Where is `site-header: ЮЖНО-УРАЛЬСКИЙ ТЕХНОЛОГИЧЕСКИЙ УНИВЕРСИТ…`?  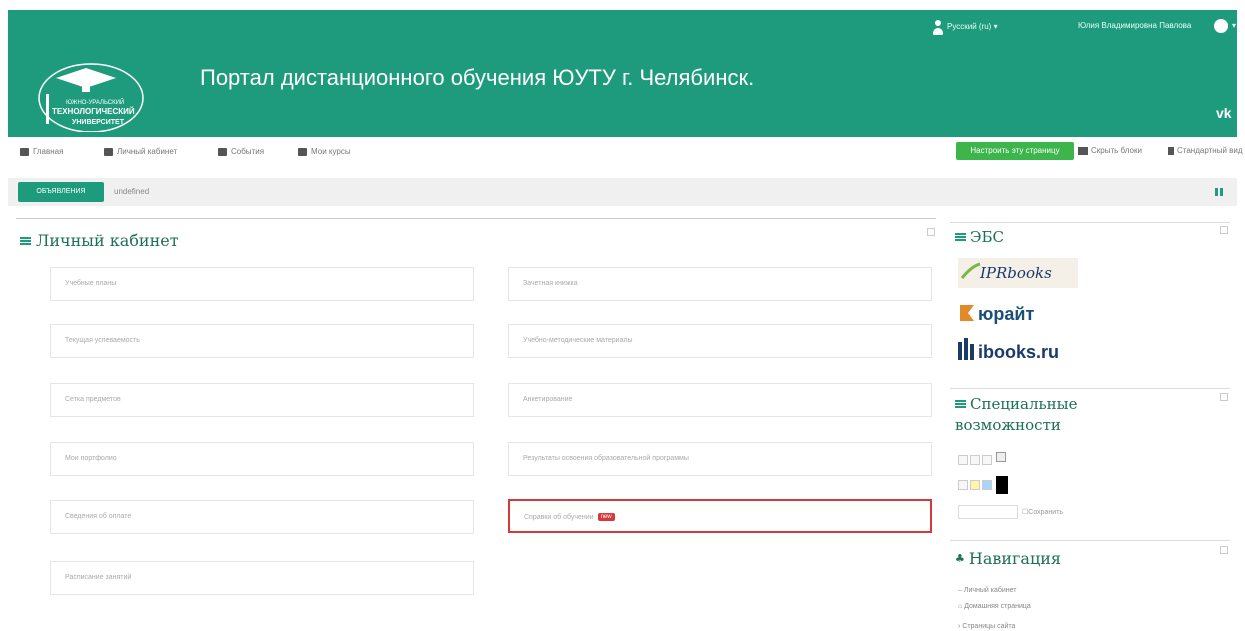
site-header: ЮЖНО-УРАЛЬСКИЙ ТЕХНОЛОГИЧЕСКИЙ УНИВЕРСИТ… is located at coordinates (622, 91).